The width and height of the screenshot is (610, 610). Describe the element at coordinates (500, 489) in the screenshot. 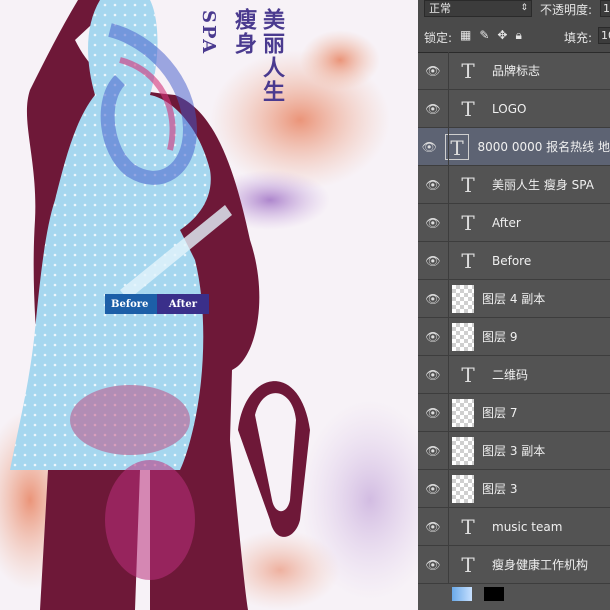

I see `layer-name: 图层 3` at that location.